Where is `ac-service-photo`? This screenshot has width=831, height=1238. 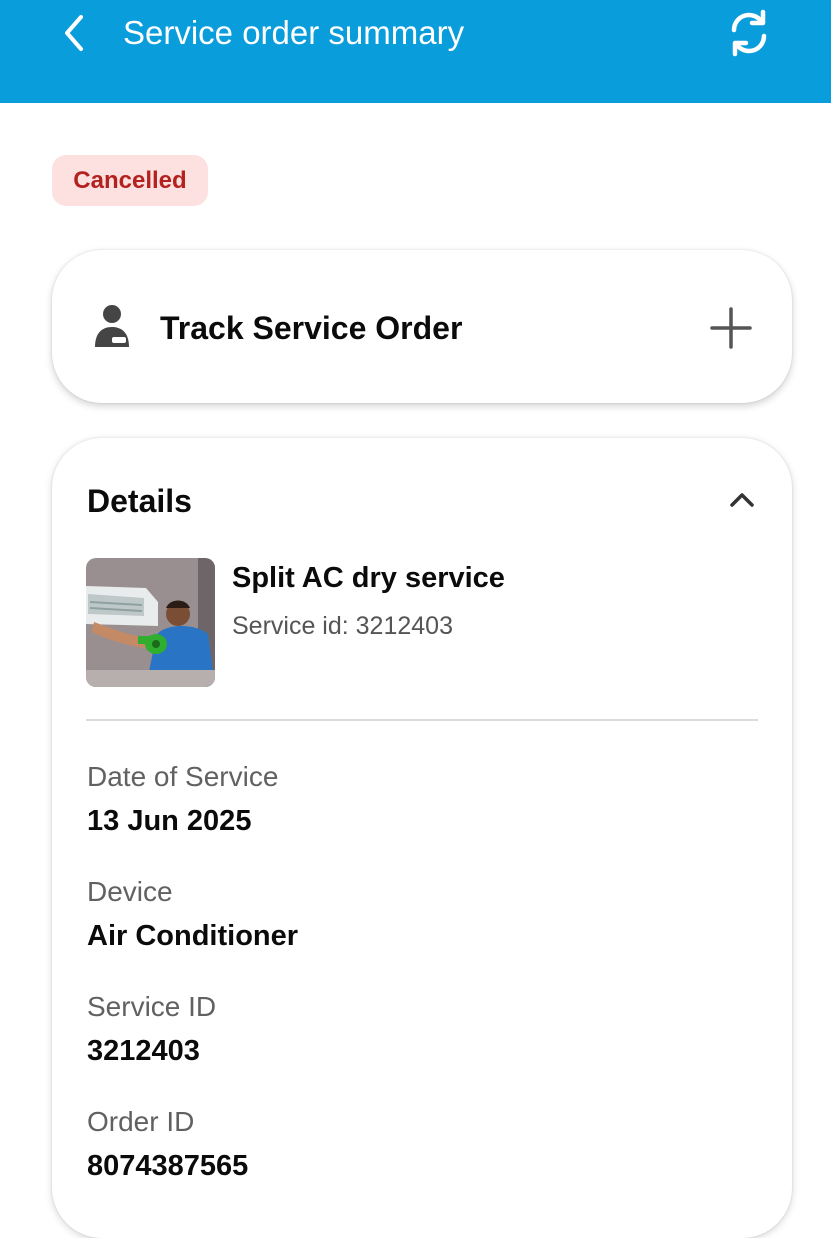 ac-service-photo is located at coordinates (150, 622).